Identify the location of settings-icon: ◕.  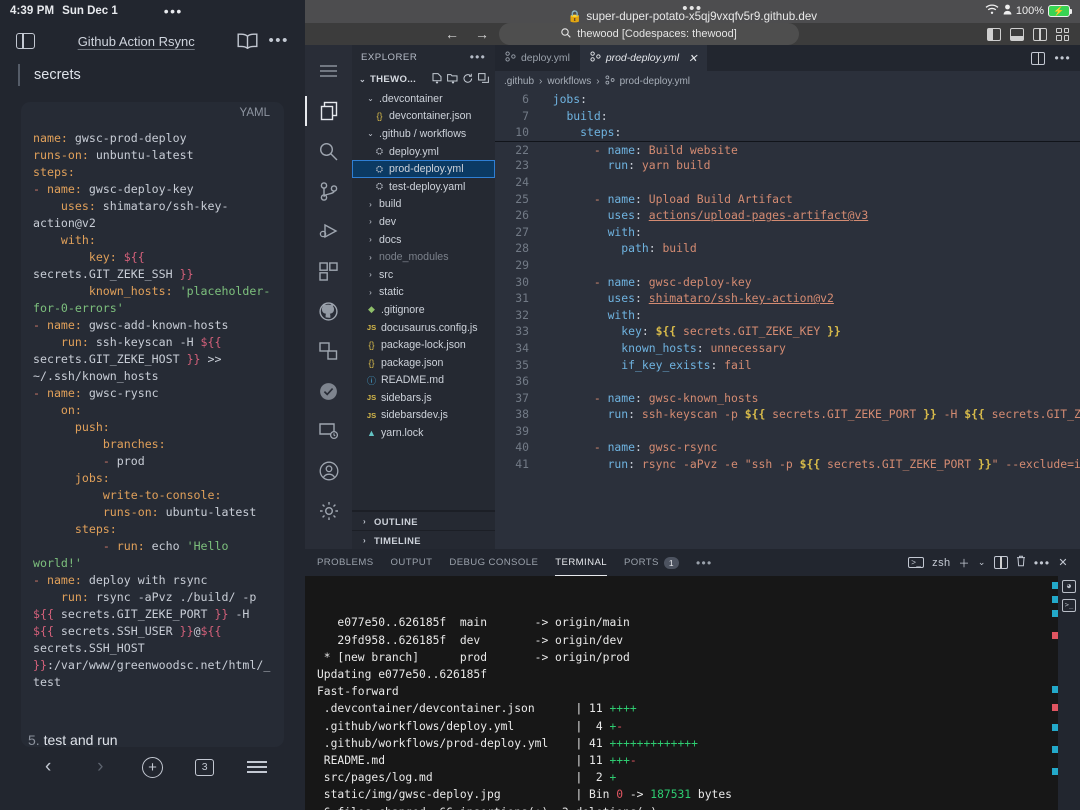
(1069, 586).